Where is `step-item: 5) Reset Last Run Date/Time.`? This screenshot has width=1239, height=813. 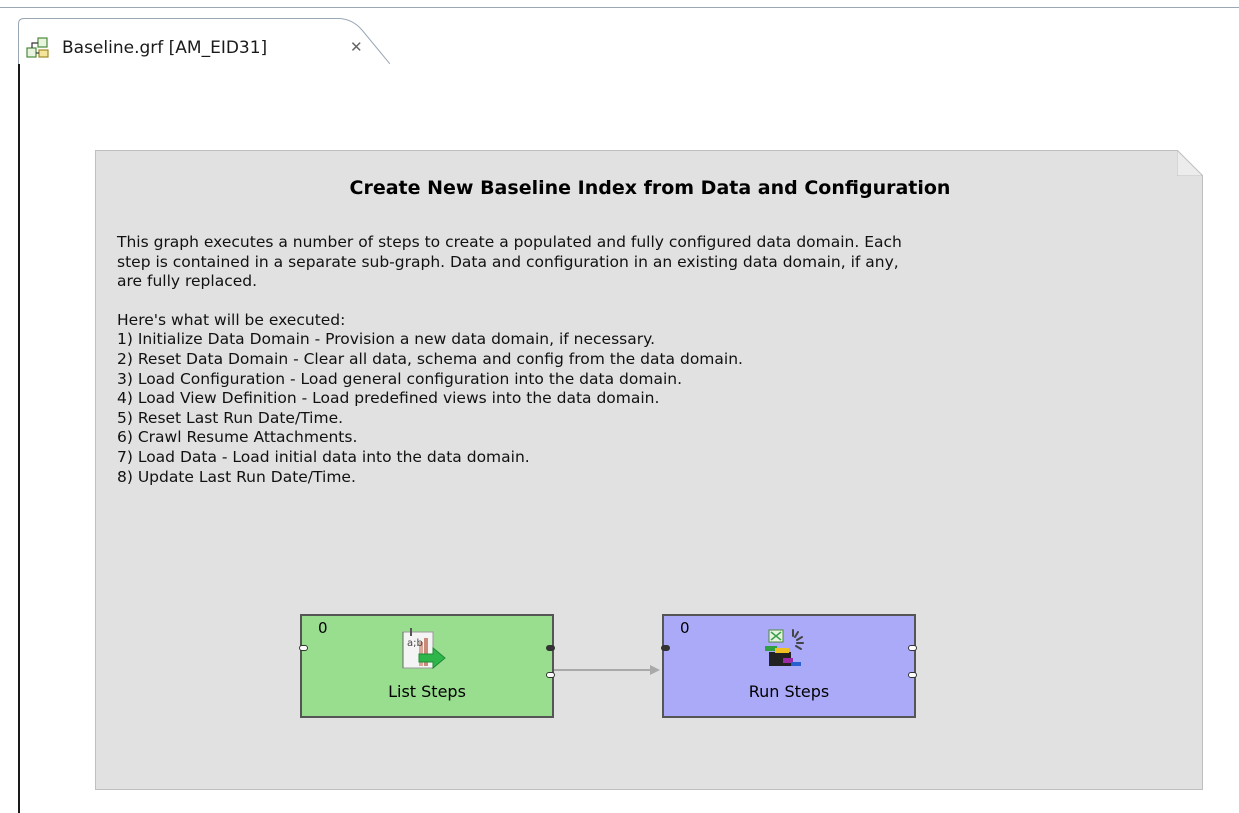 step-item: 5) Reset Last Run Date/Time. is located at coordinates (230, 417).